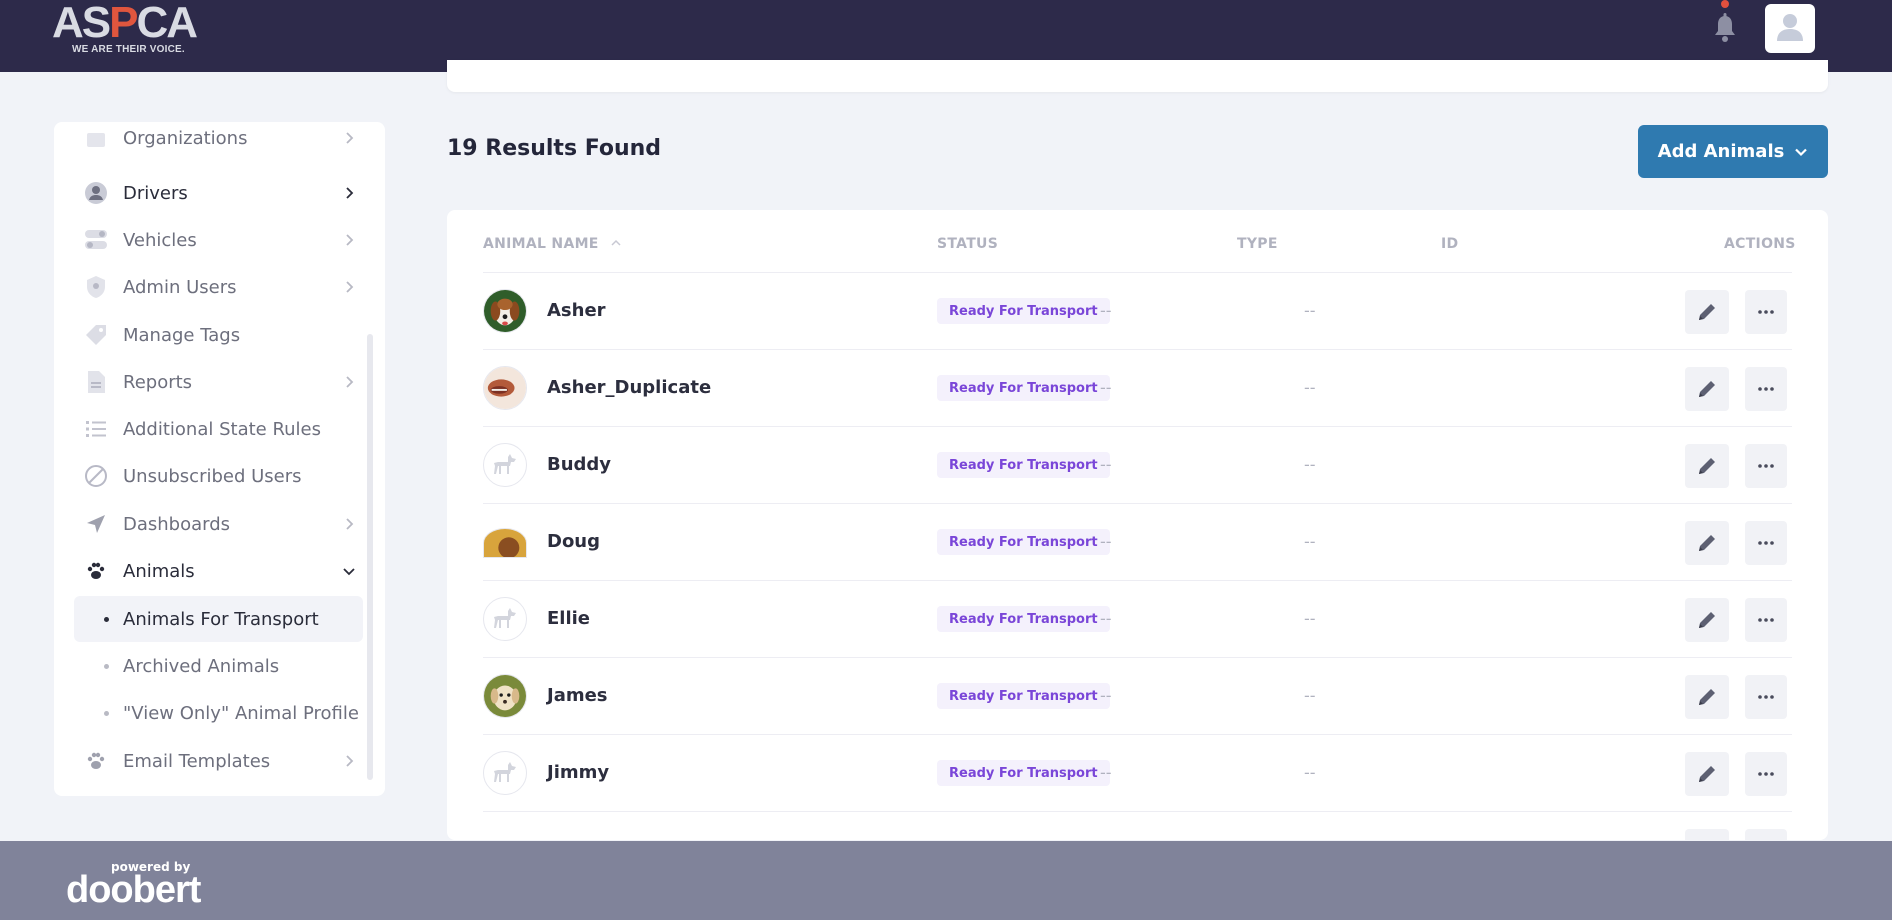 The image size is (1892, 920). What do you see at coordinates (349, 572) in the screenshot?
I see `chevron-down-icon` at bounding box center [349, 572].